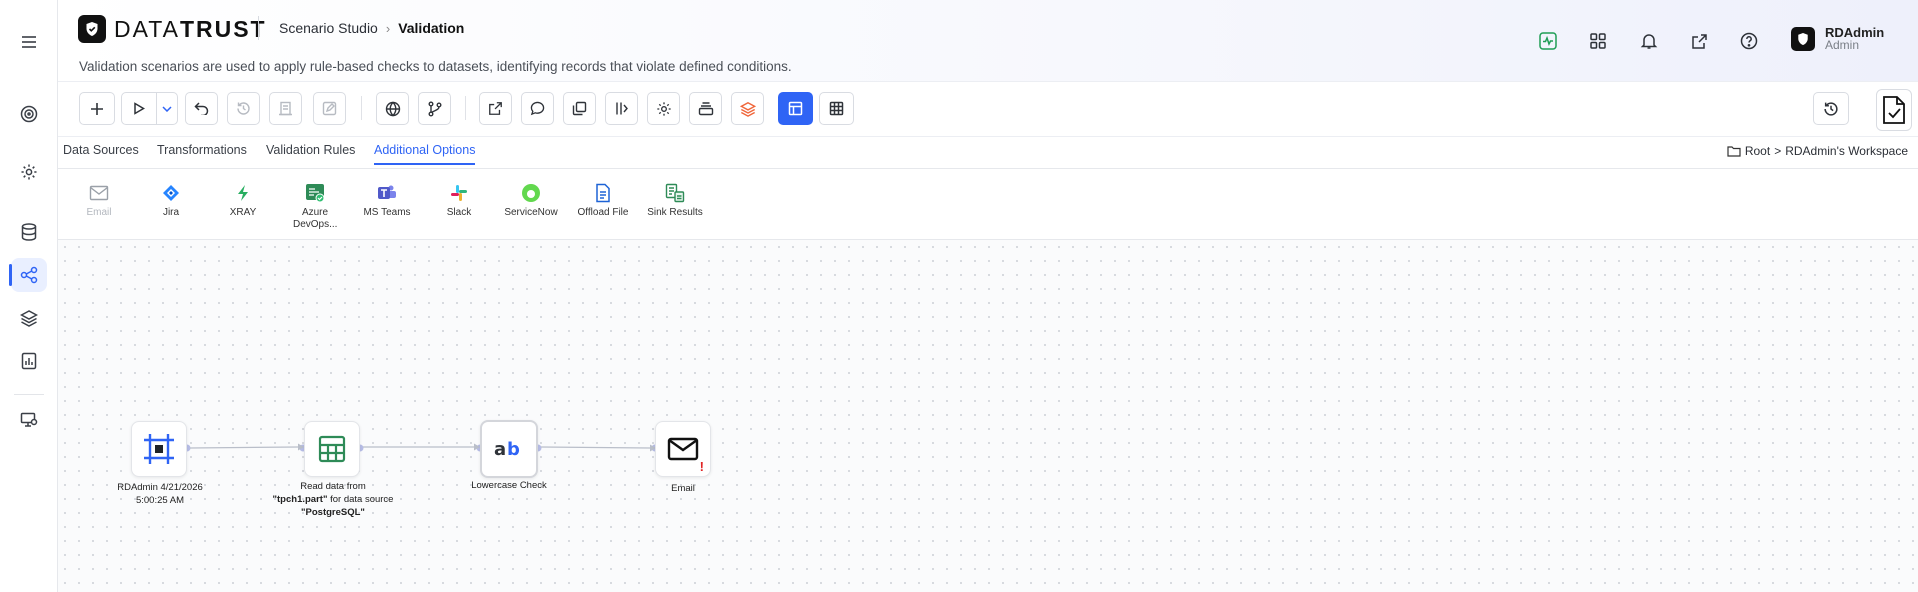 This screenshot has height=592, width=1918. I want to click on svg-text: a, so click(500, 449).